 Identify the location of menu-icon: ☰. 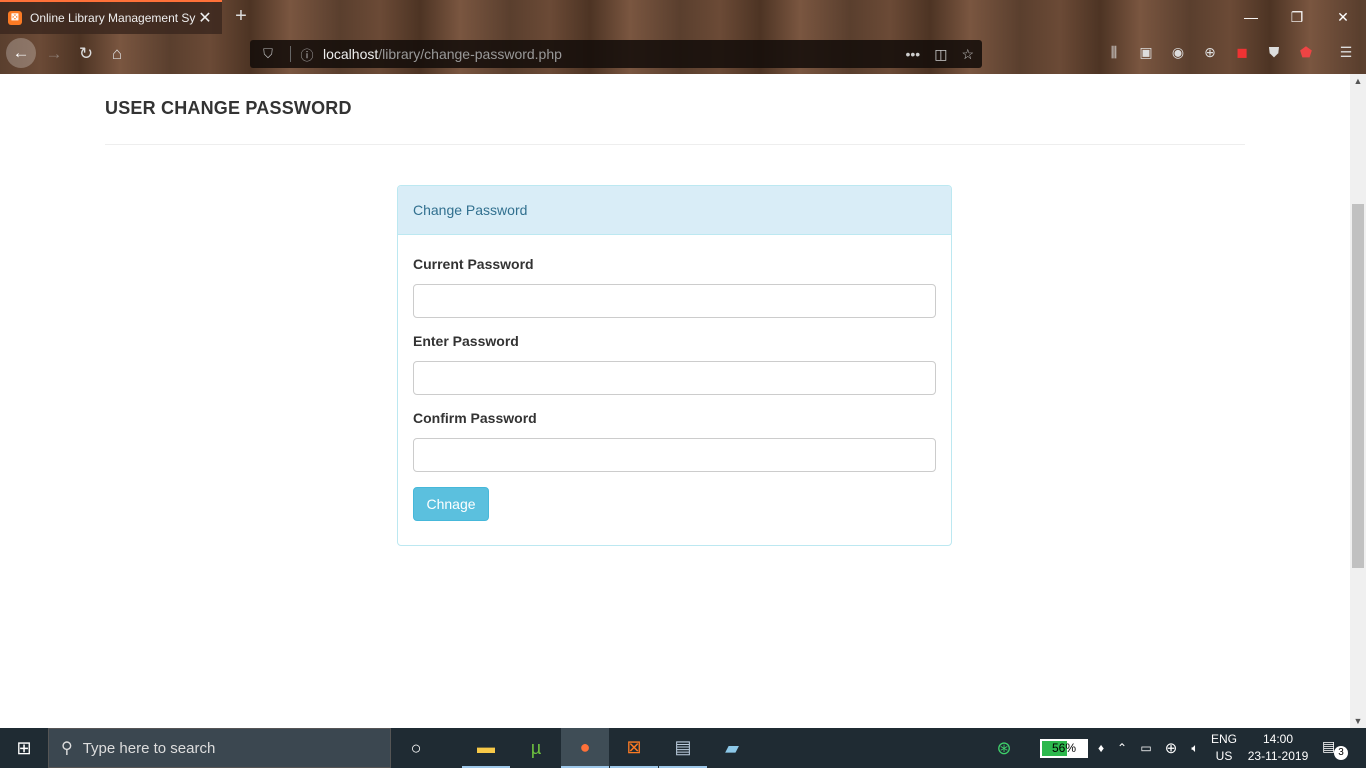
(1346, 55).